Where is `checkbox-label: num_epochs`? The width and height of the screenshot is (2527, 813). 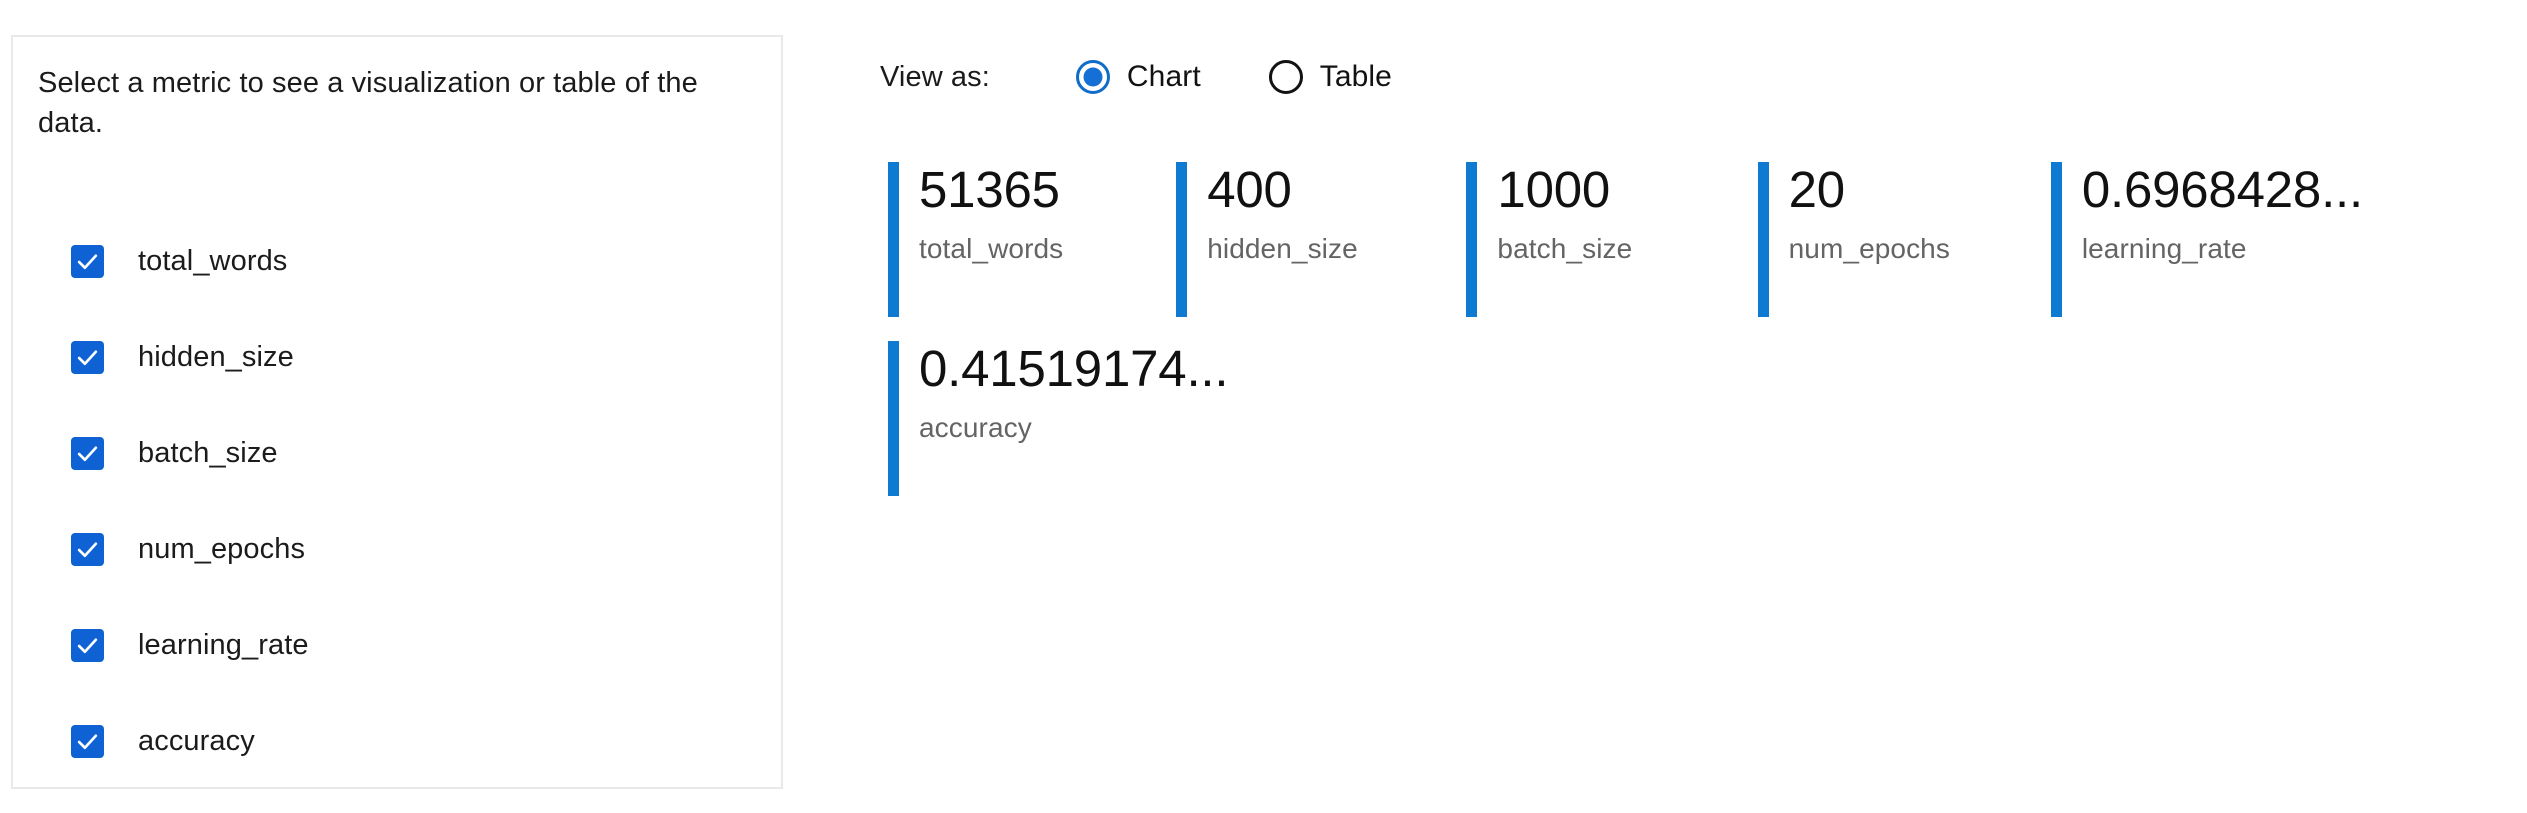 checkbox-label: num_epochs is located at coordinates (222, 548).